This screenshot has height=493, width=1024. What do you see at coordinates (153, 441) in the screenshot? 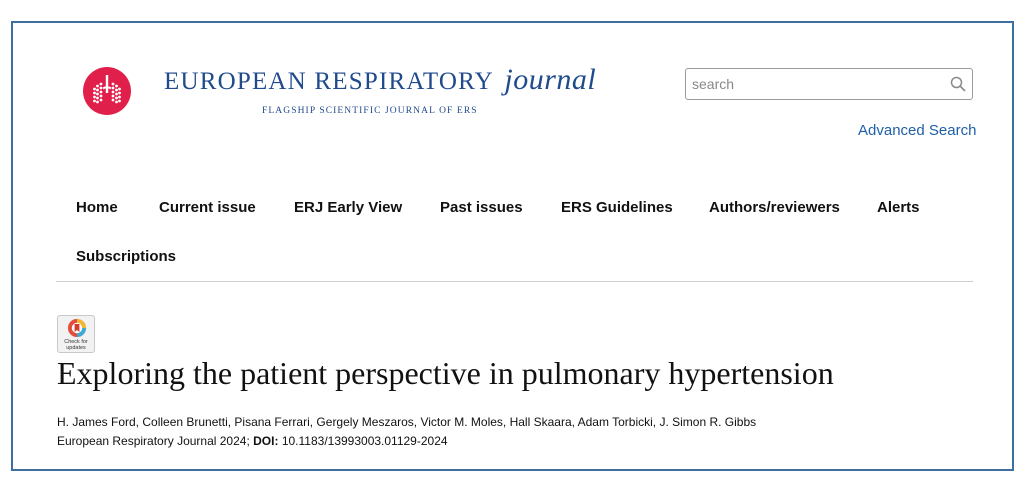
I see `citation-source: European Respiratory Journal 2024;` at bounding box center [153, 441].